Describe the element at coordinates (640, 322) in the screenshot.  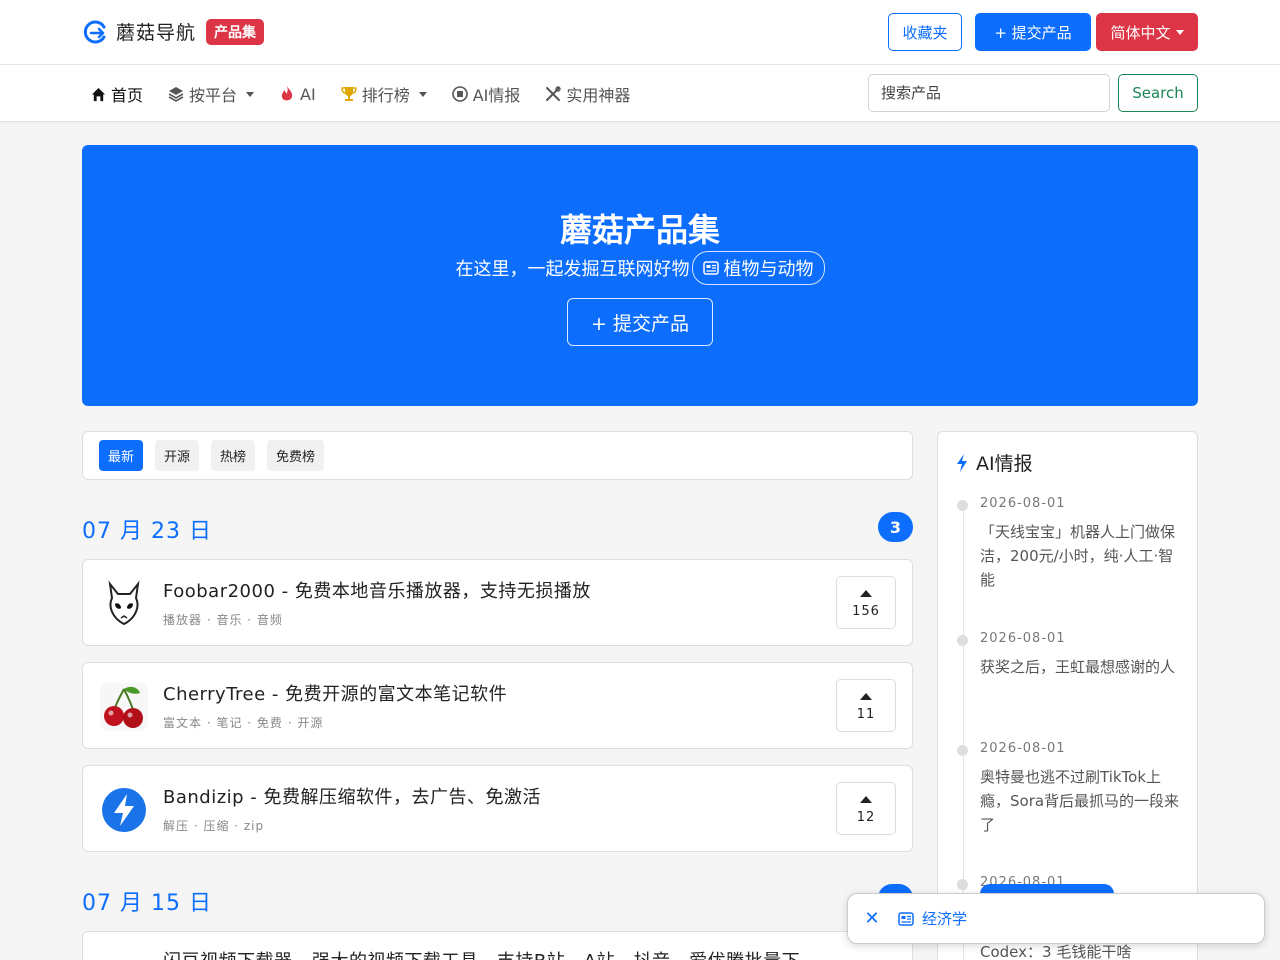
I see `hero-submit-button: + 提交产品` at that location.